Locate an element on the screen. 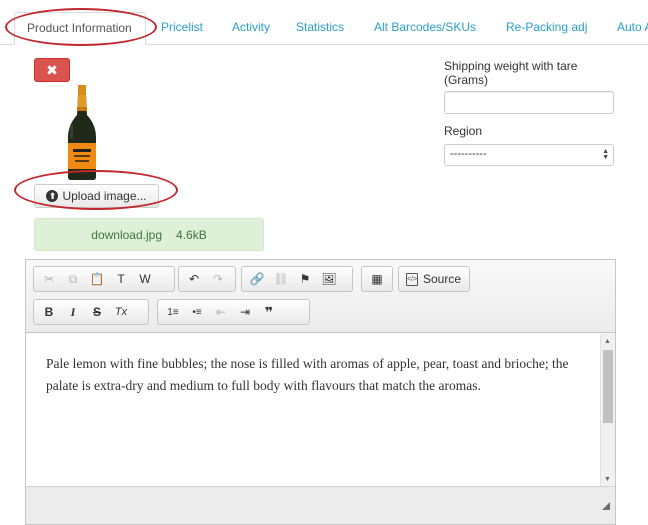  uploaded-file-chip: download.jpg 4.6kB is located at coordinates (149, 234).